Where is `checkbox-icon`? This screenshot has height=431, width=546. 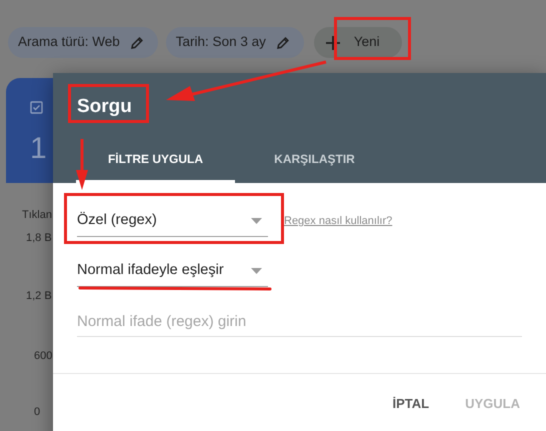 checkbox-icon is located at coordinates (36, 107).